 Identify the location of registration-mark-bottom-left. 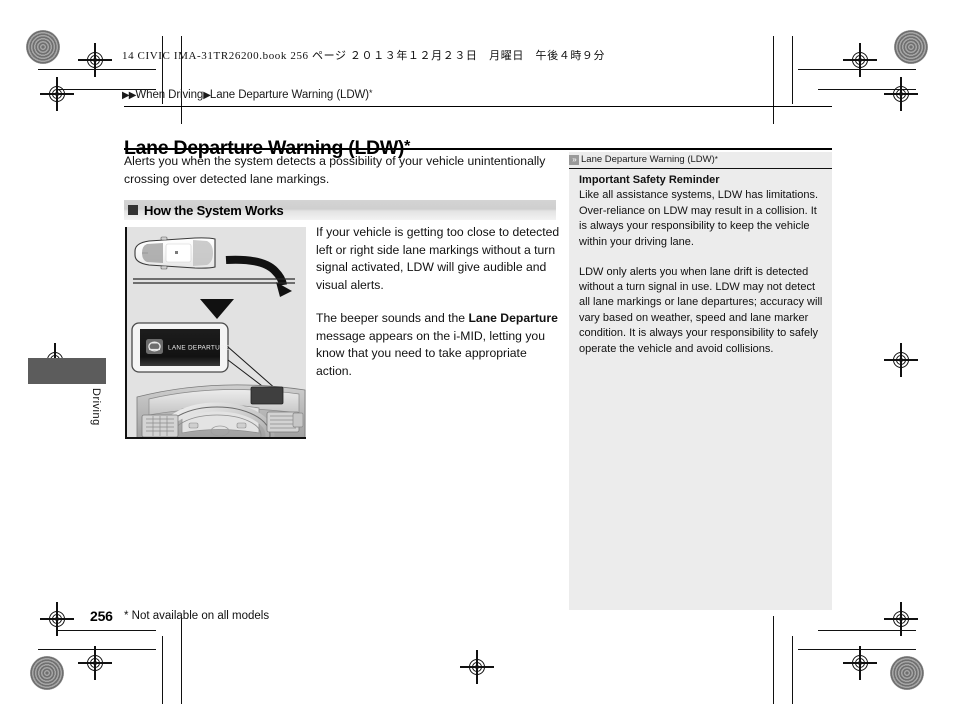
(95, 663).